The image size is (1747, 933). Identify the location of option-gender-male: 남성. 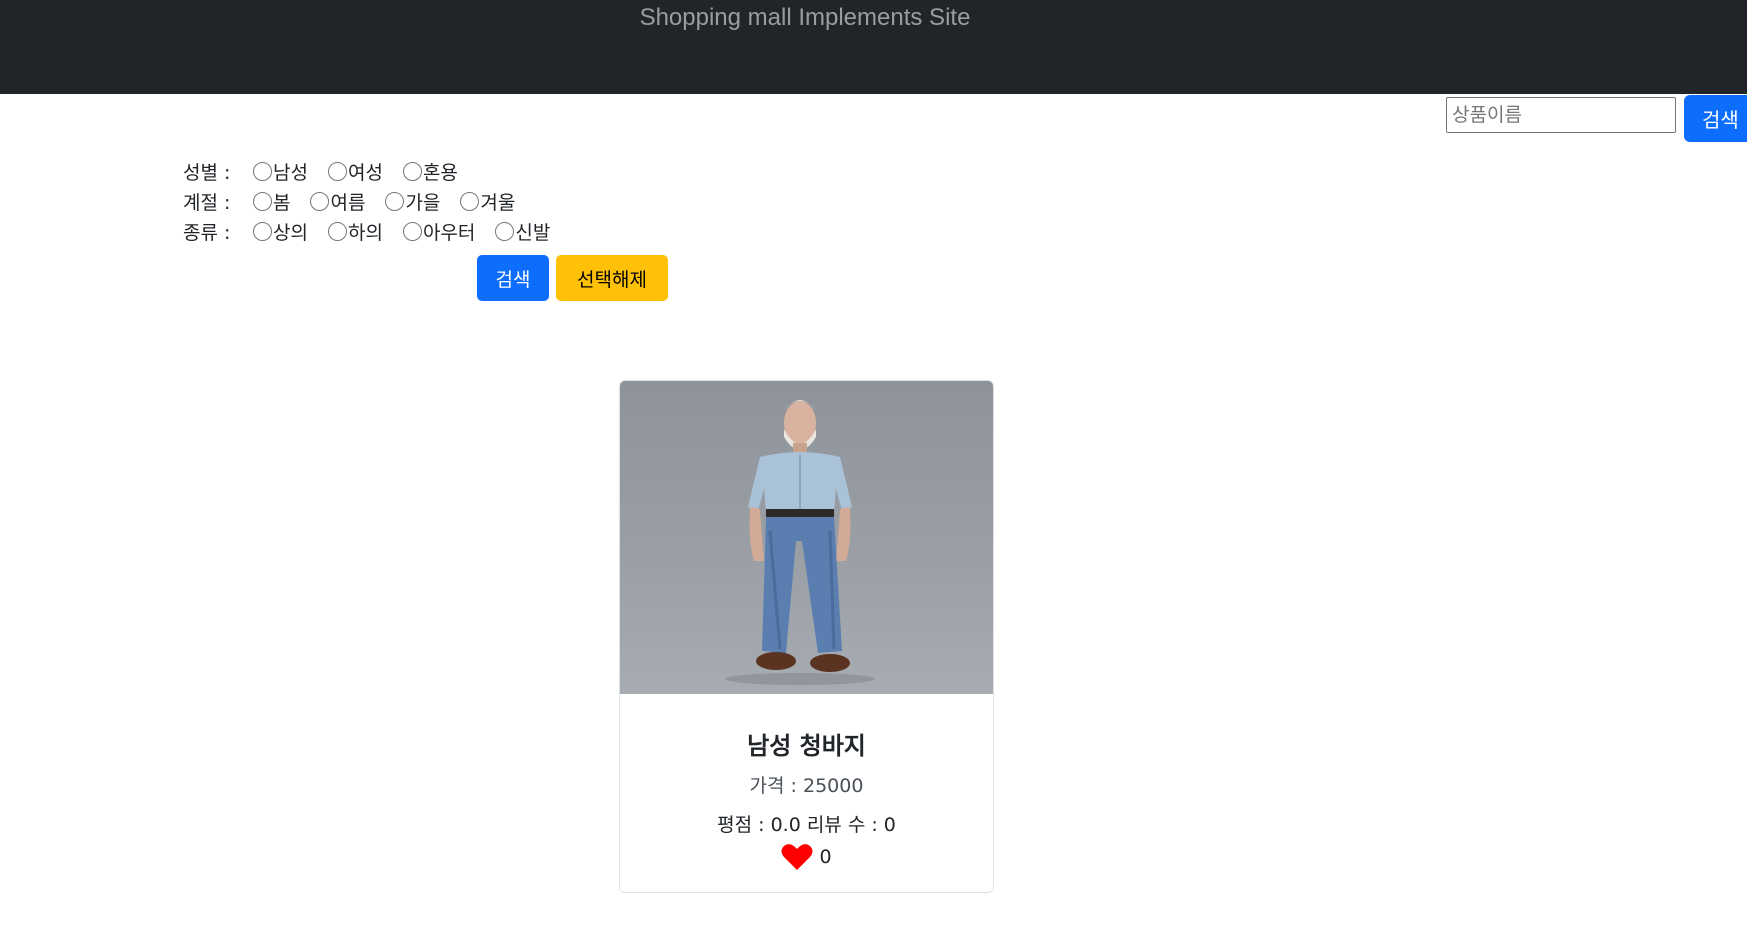
(280, 171).